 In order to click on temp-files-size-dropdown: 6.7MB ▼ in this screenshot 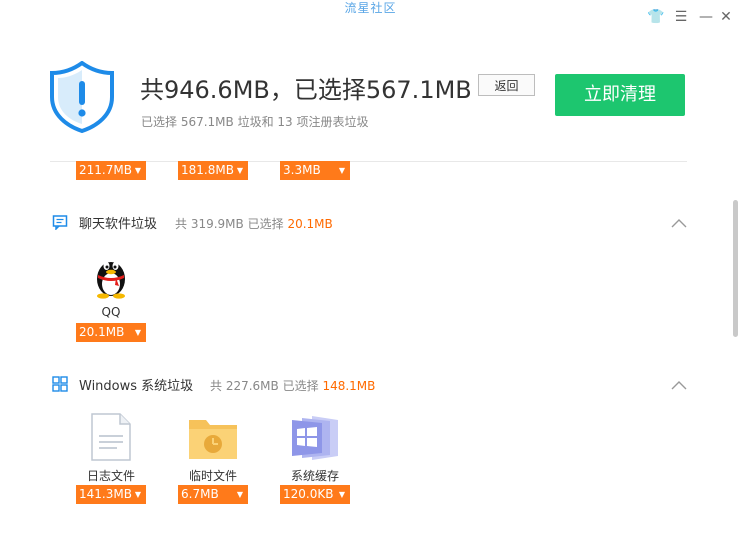, I will do `click(213, 494)`.